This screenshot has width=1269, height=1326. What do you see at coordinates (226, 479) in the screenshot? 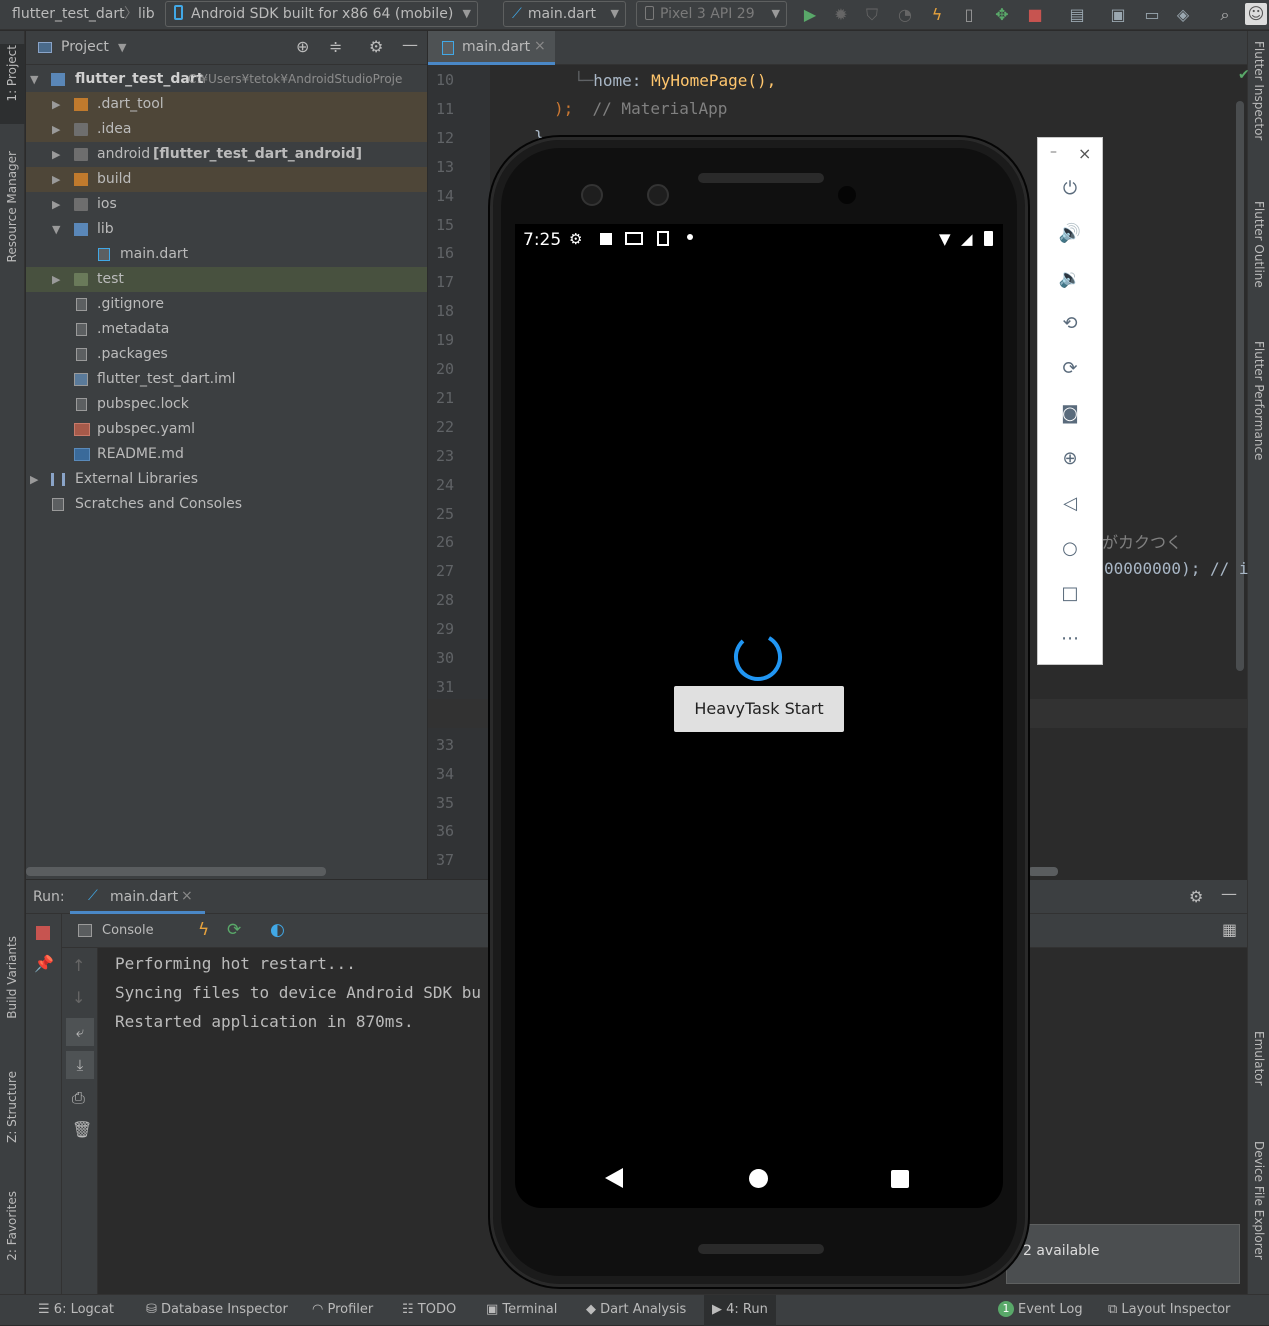
I see `tree-item: ▶ External Libraries` at bounding box center [226, 479].